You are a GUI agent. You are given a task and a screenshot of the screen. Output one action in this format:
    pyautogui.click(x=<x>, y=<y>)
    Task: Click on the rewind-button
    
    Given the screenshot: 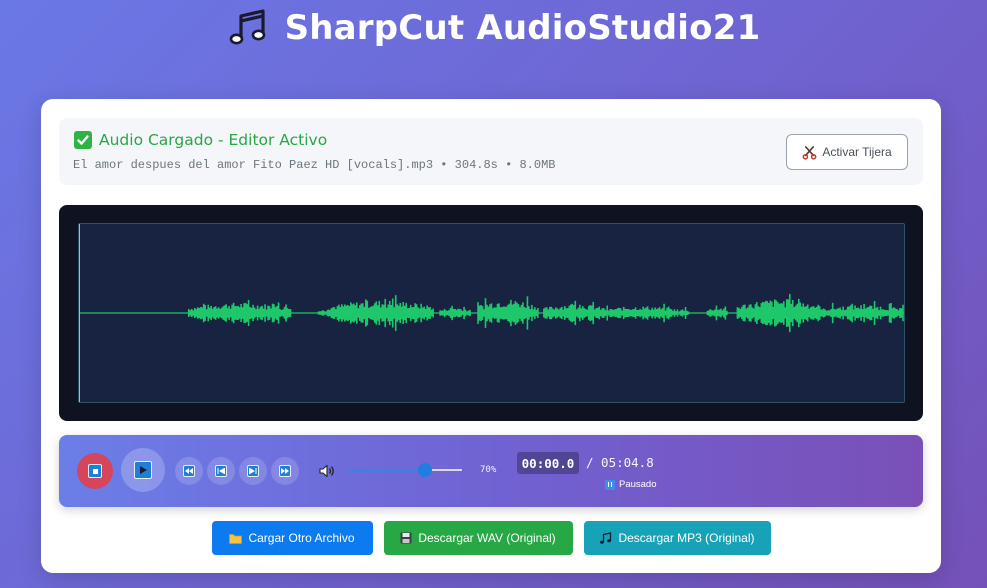 What is the action you would take?
    pyautogui.click(x=221, y=471)
    